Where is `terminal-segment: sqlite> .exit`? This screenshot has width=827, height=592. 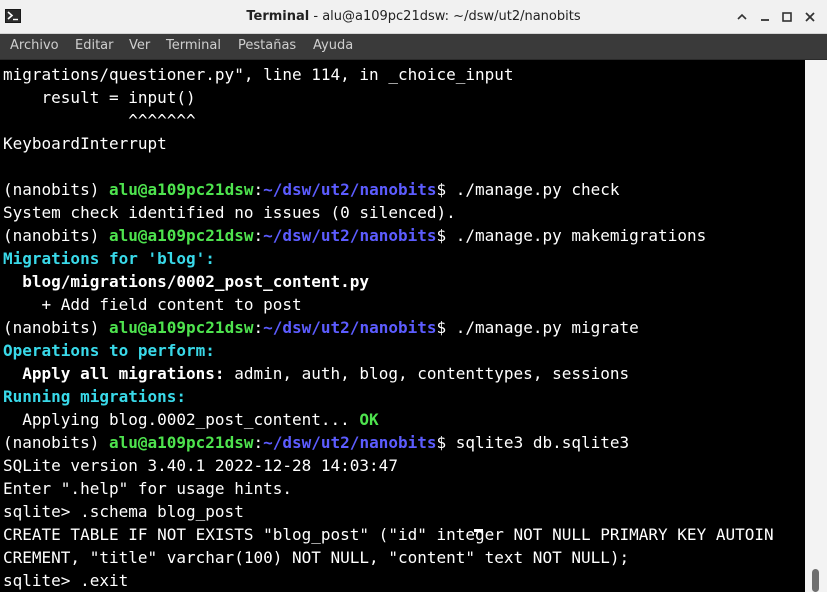 terminal-segment: sqlite> .exit is located at coordinates (66, 580).